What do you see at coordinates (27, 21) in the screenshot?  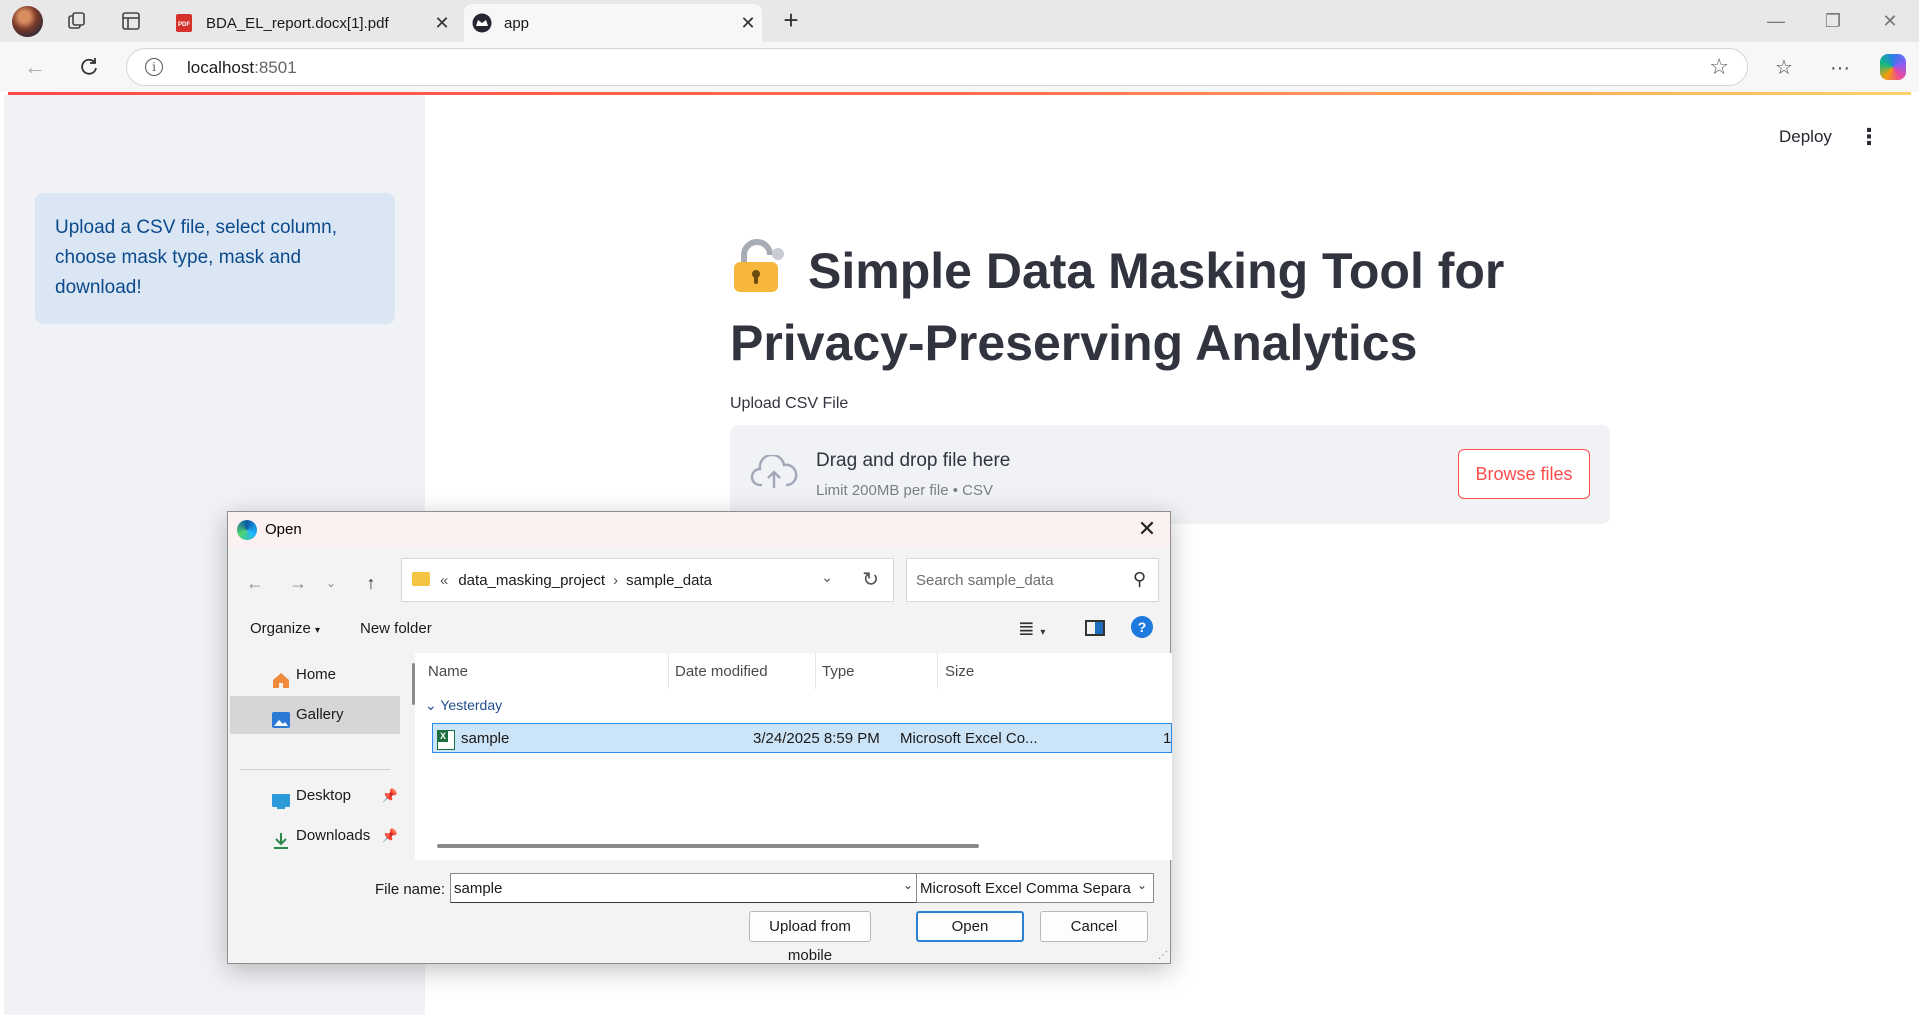 I see `profile-avatar` at bounding box center [27, 21].